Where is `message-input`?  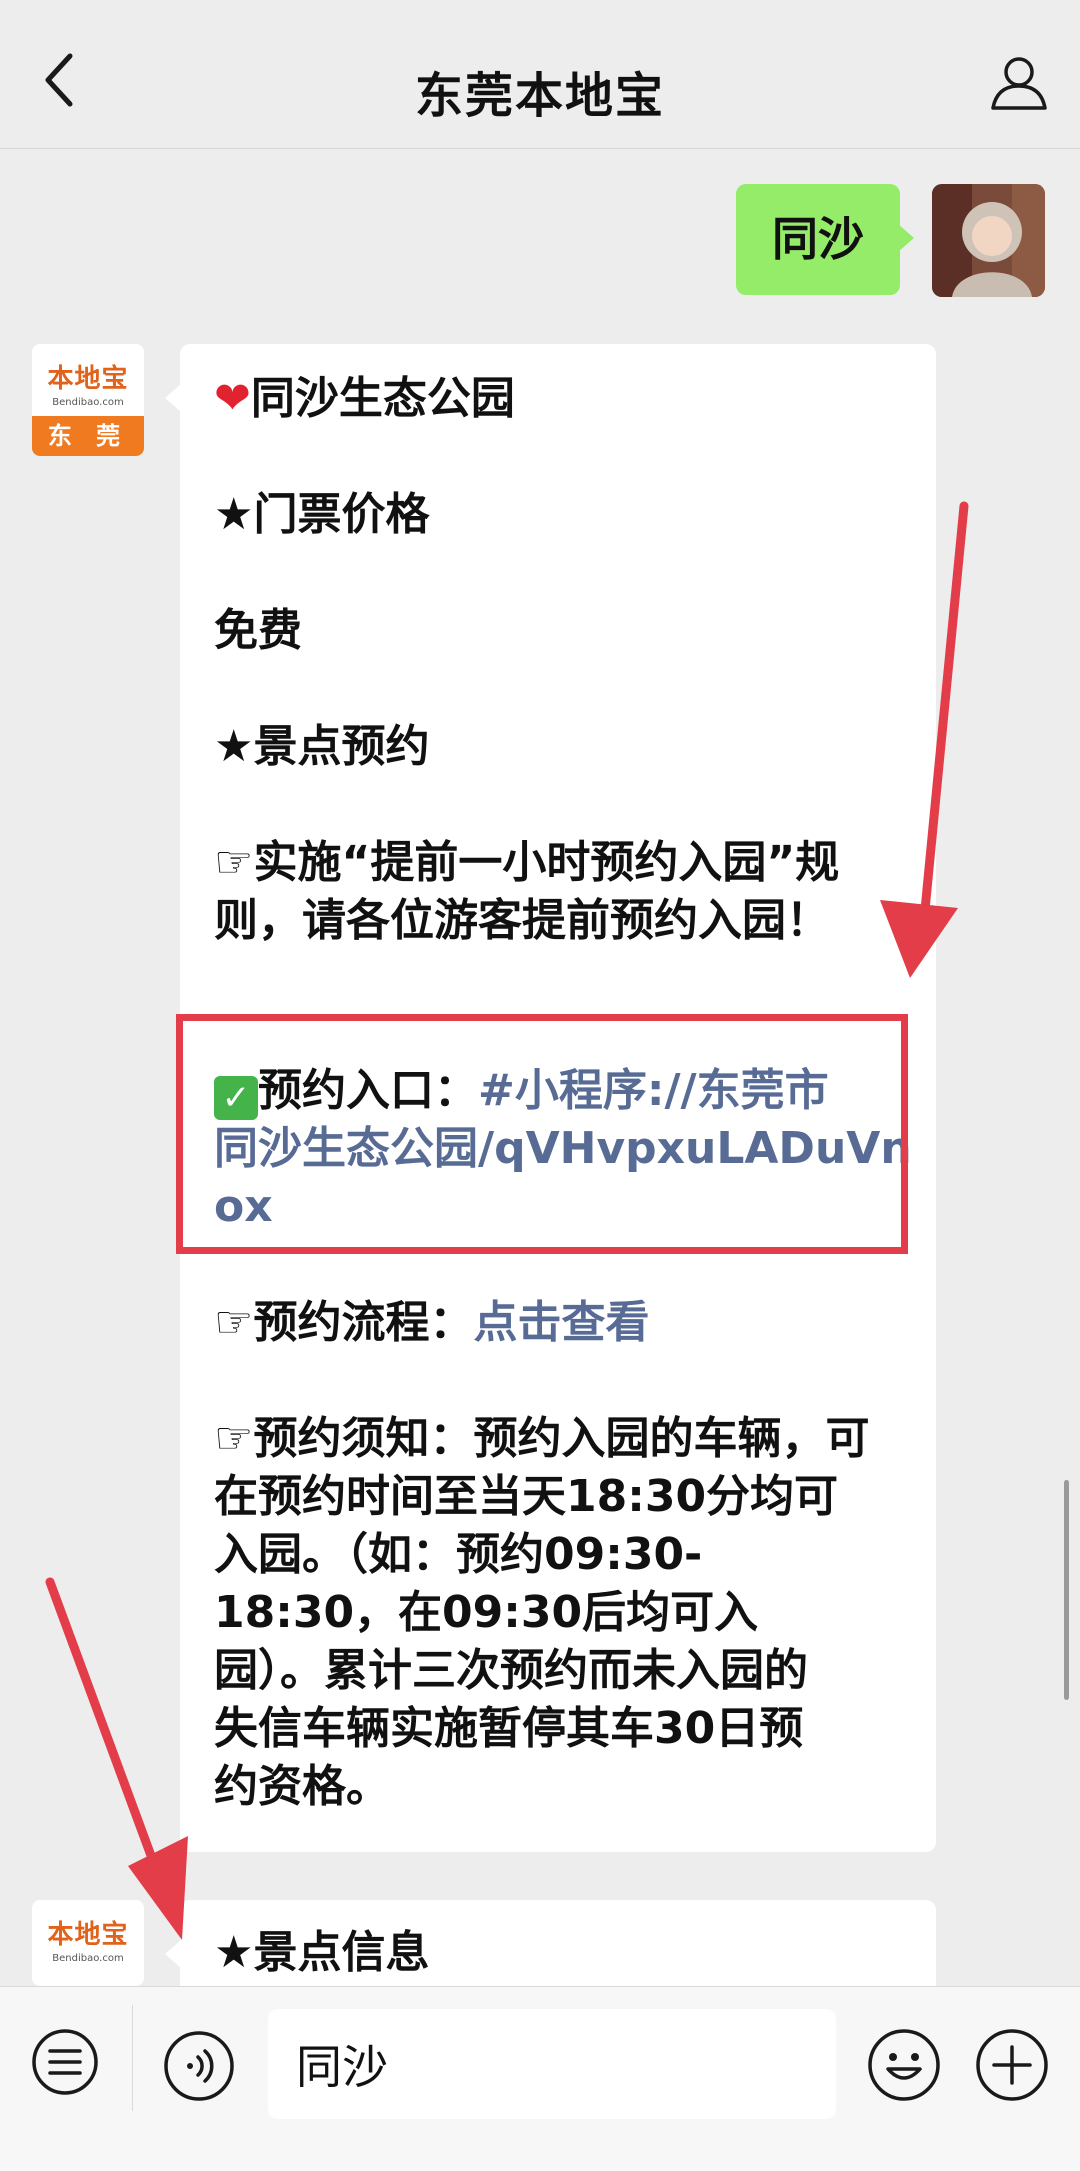 message-input is located at coordinates (552, 2064).